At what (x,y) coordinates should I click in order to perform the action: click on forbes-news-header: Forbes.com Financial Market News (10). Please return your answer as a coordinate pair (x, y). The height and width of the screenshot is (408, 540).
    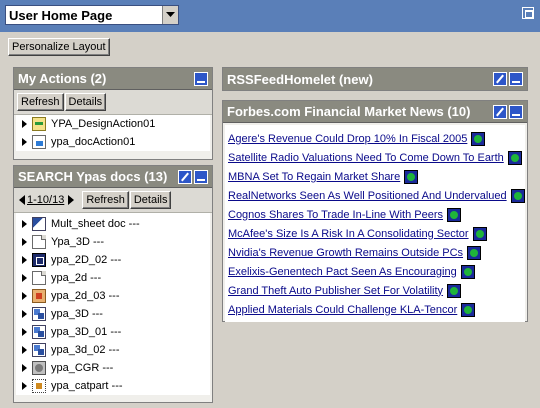
    Looking at the image, I should click on (375, 112).